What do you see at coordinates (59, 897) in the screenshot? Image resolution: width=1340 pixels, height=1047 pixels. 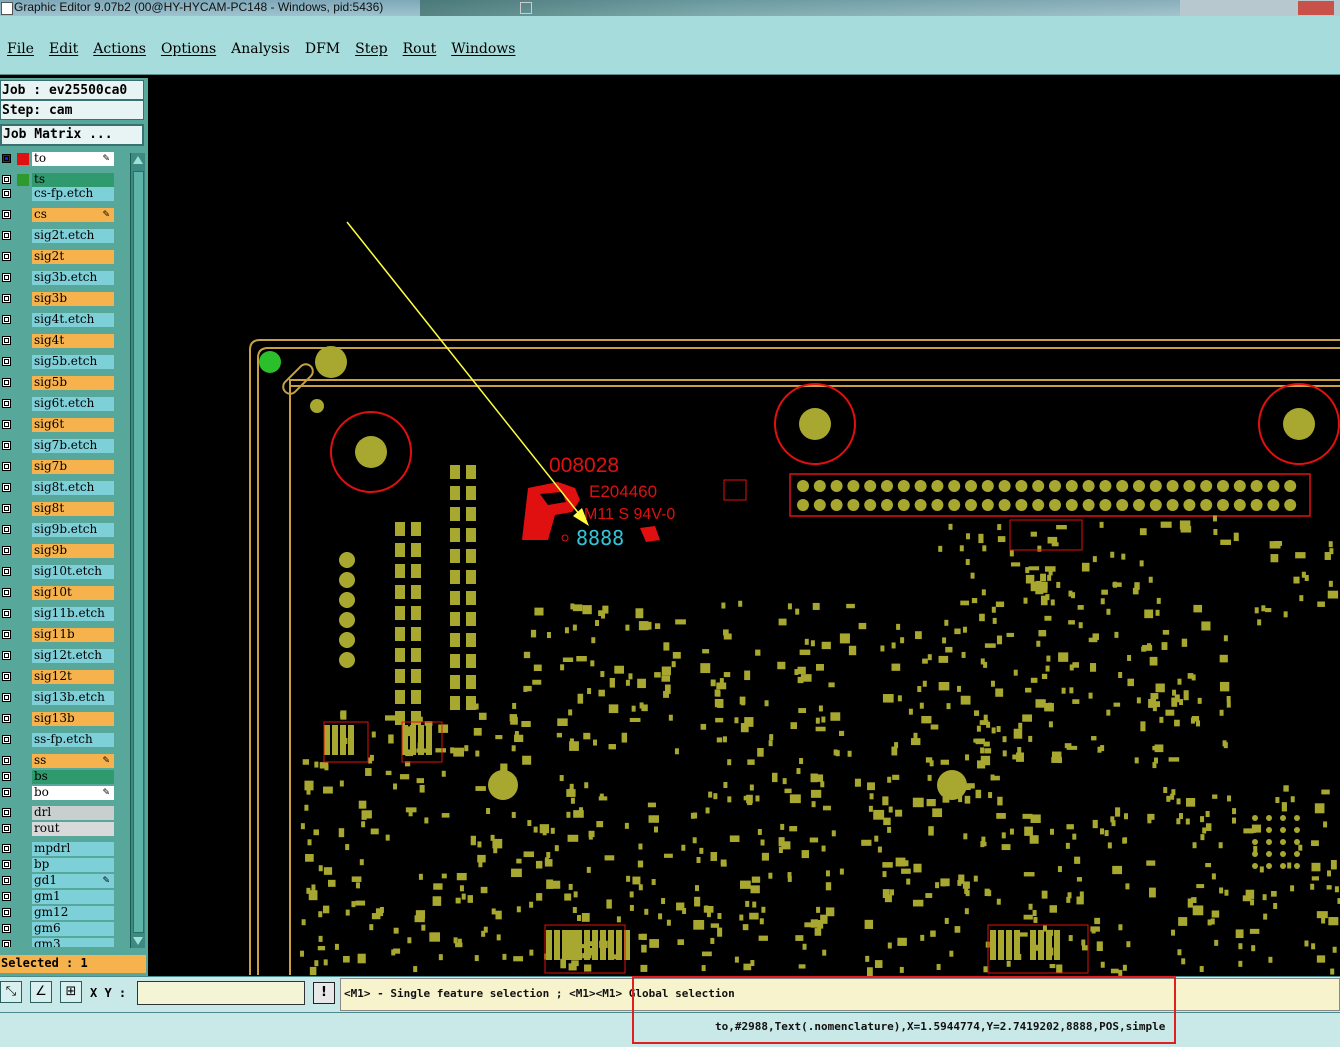 I see `layer-row-gm1: gm1` at bounding box center [59, 897].